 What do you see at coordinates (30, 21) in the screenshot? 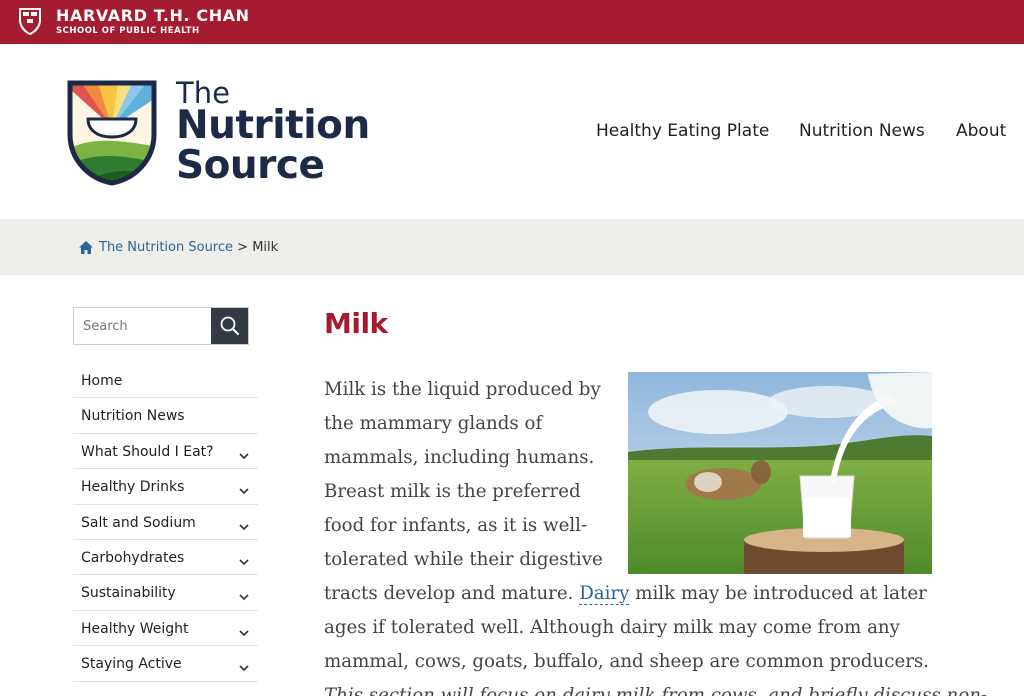
I see `harvard-shield-icon` at bounding box center [30, 21].